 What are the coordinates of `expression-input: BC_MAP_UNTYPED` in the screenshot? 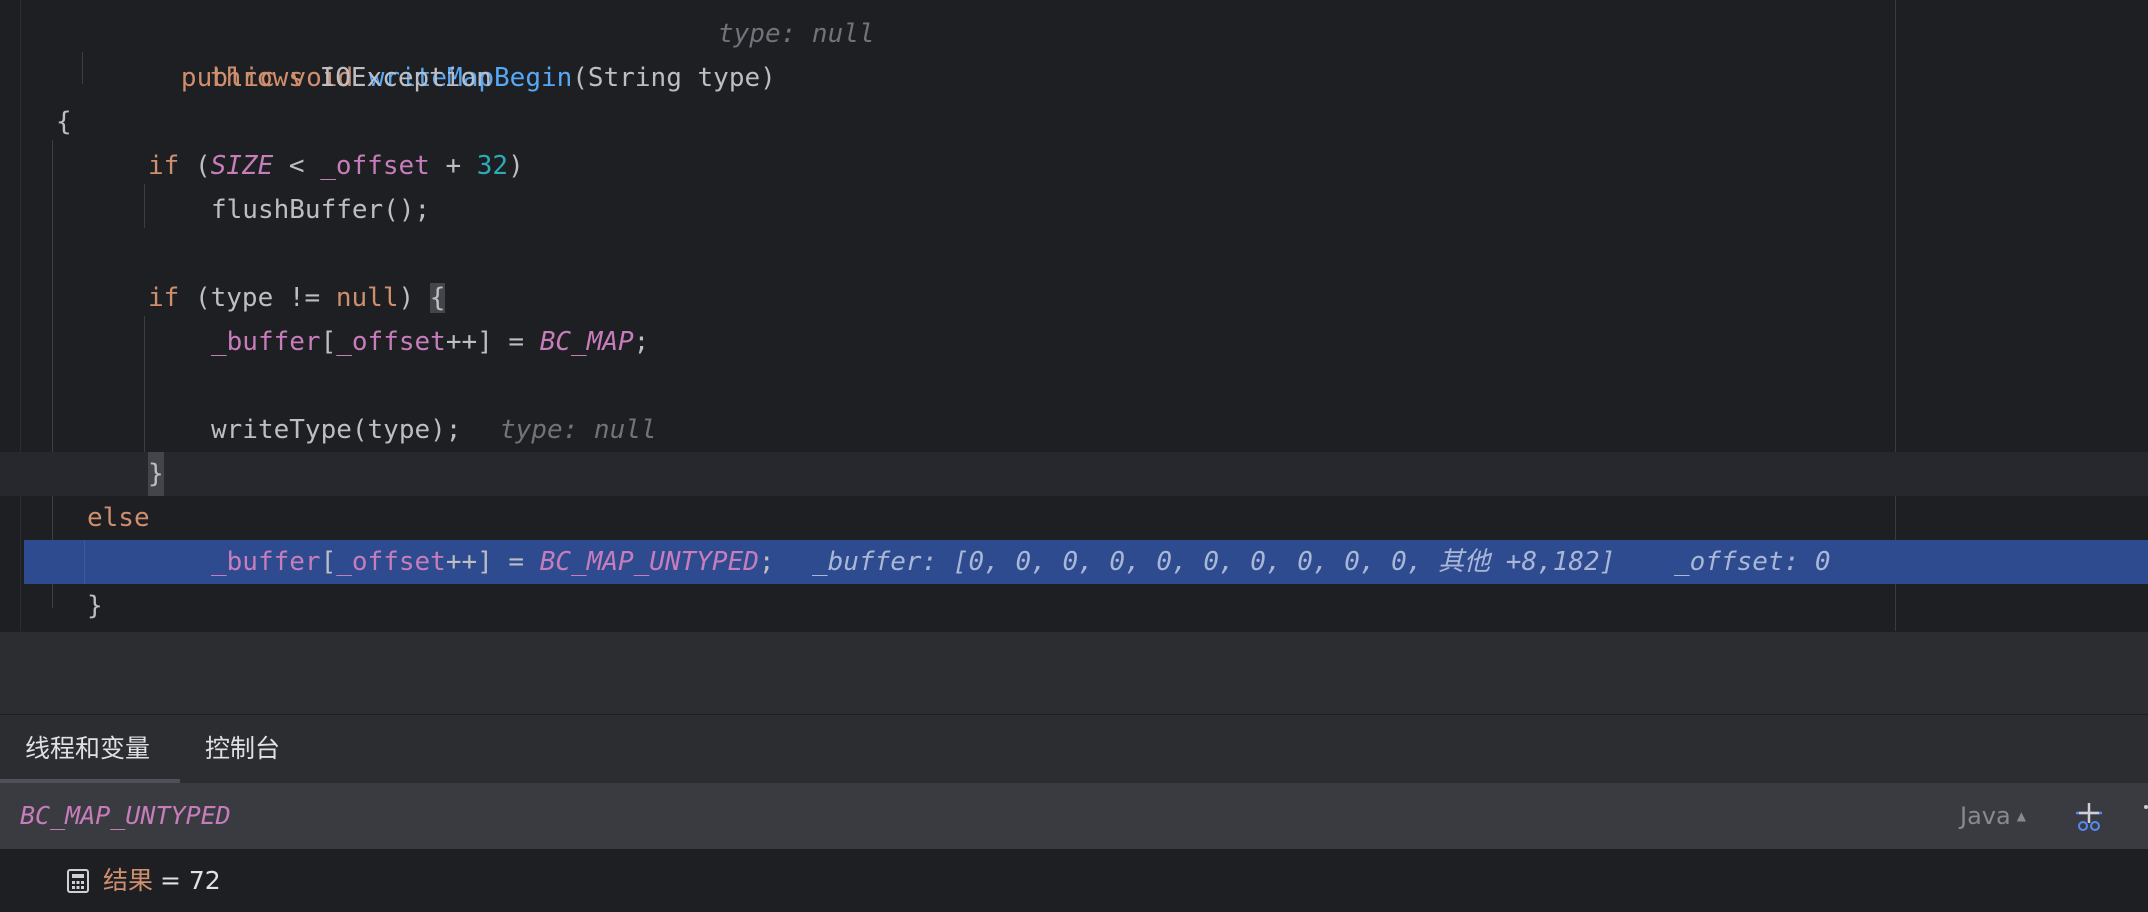 It's located at (125, 816).